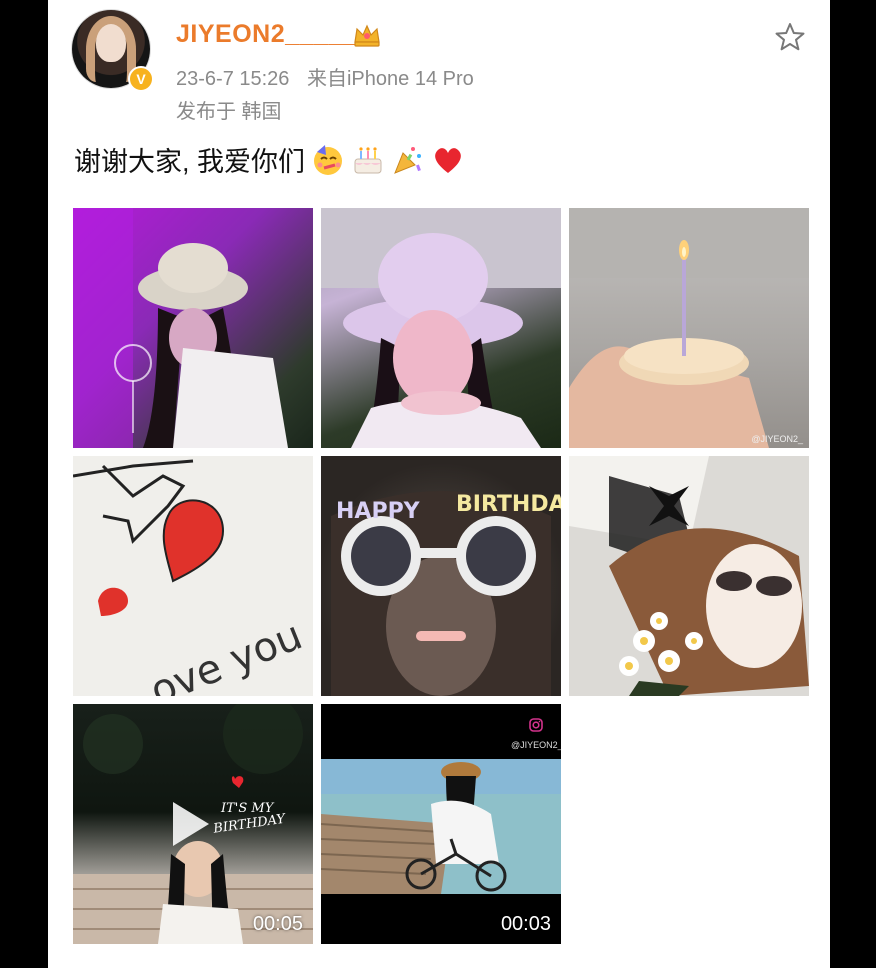  I want to click on video-beach-bicycle: @JIYEON2_ 00:03, so click(441, 824).